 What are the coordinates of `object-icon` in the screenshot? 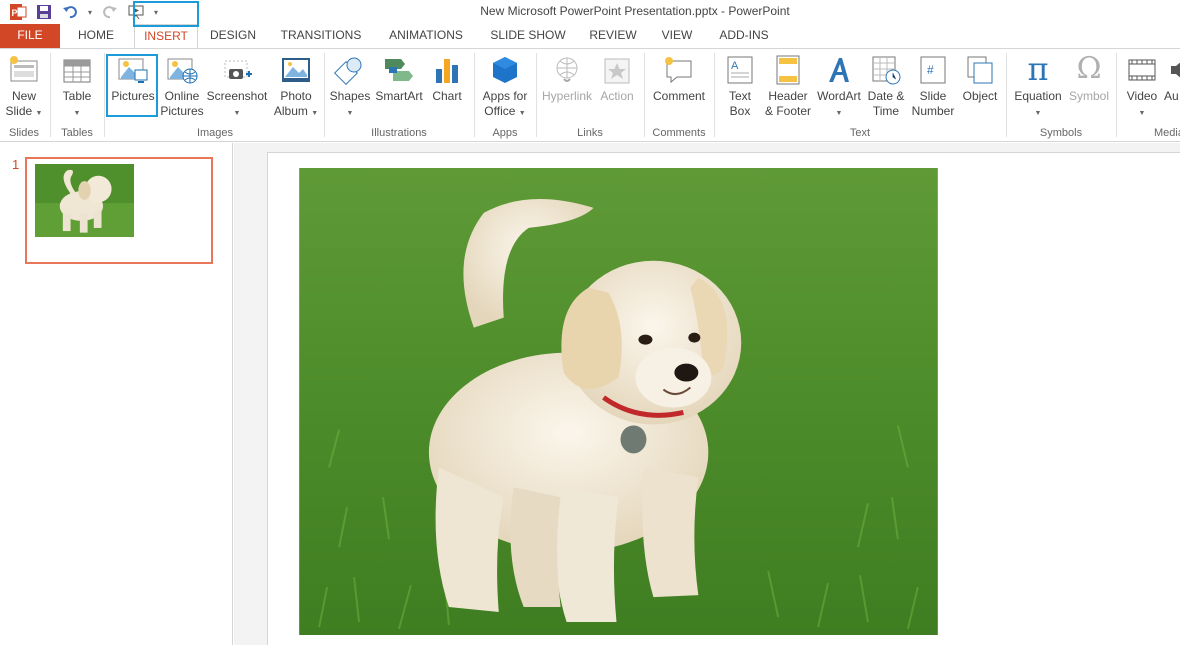 It's located at (980, 70).